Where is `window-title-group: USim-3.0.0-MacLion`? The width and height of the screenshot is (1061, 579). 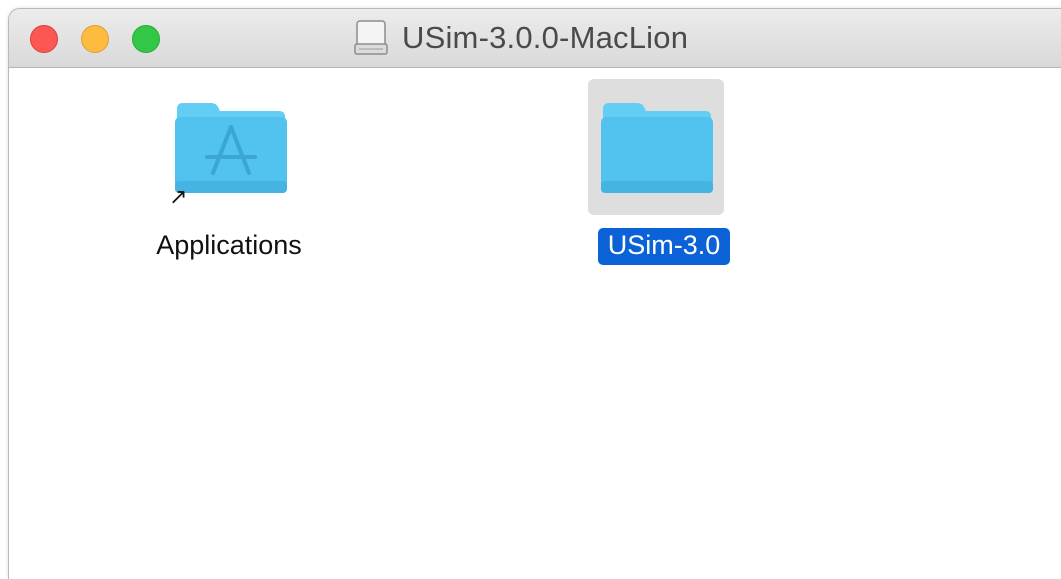
window-title-group: USim-3.0.0-MacLion is located at coordinates (521, 38).